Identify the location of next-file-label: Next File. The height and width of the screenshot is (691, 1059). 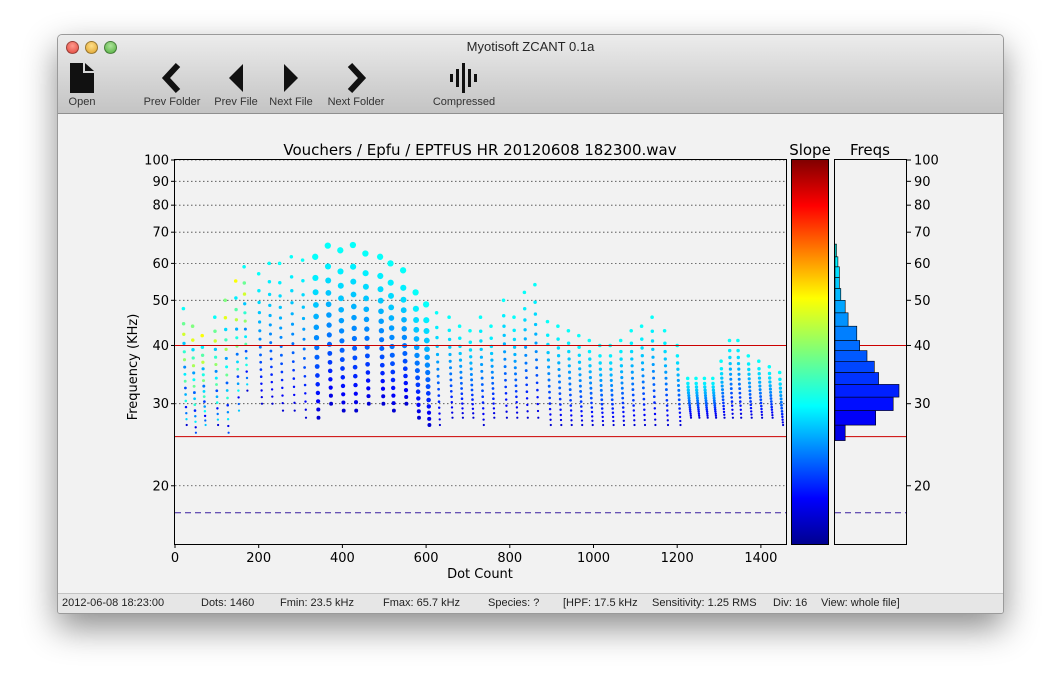
(291, 102).